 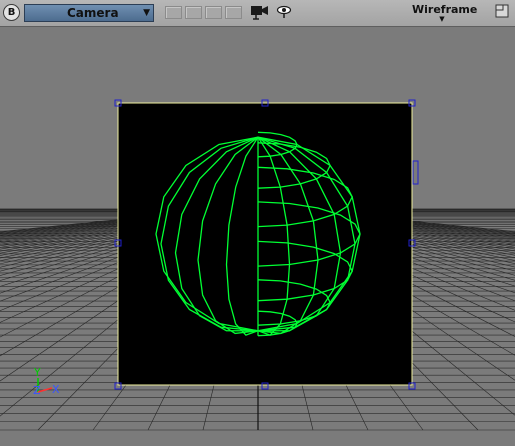 I want to click on viewport-toolbar: B Camera ▼ Wireframe ▼, so click(x=257, y=13).